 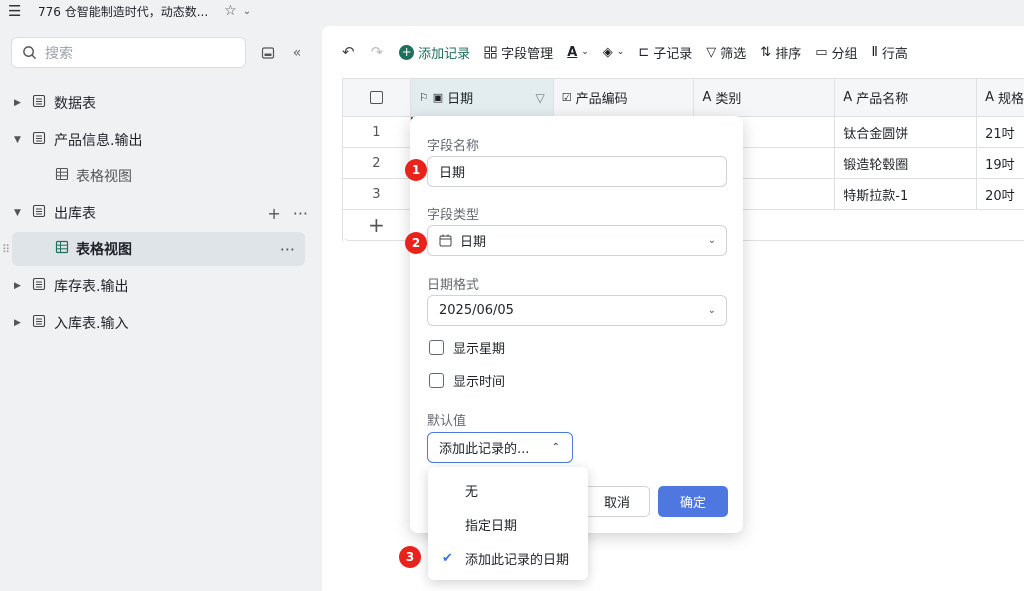 I want to click on column-header-label: 产品编码, so click(x=601, y=99).